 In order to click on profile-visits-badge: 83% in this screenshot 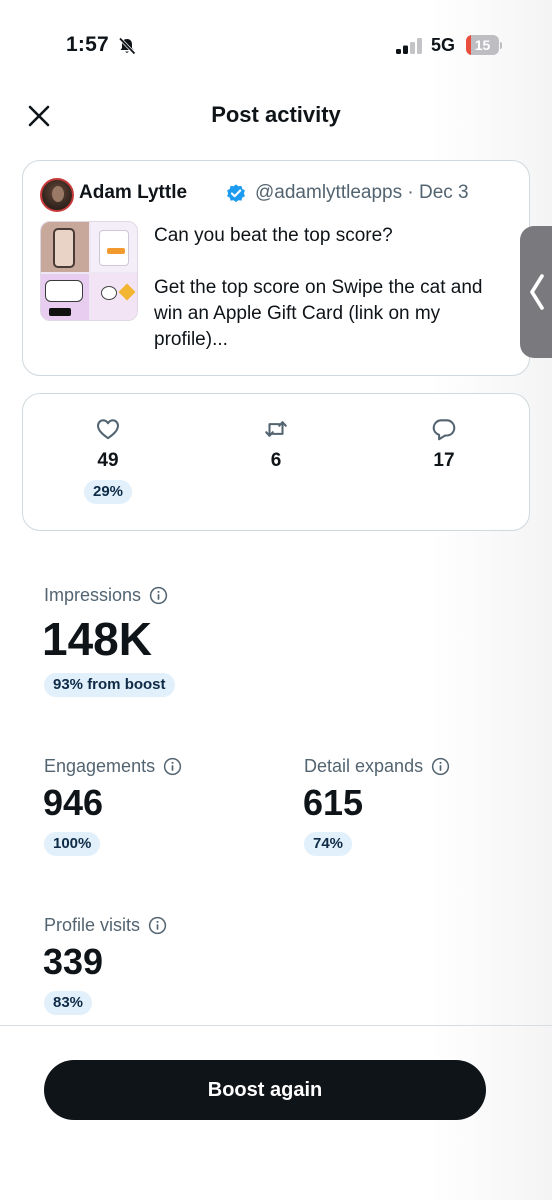, I will do `click(68, 1003)`.